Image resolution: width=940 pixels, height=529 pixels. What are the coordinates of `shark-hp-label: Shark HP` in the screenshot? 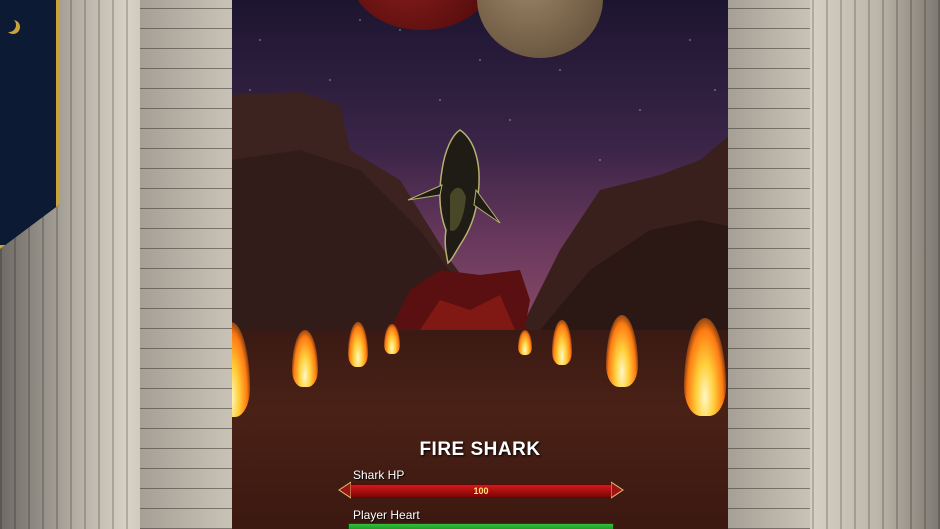 It's located at (379, 475).